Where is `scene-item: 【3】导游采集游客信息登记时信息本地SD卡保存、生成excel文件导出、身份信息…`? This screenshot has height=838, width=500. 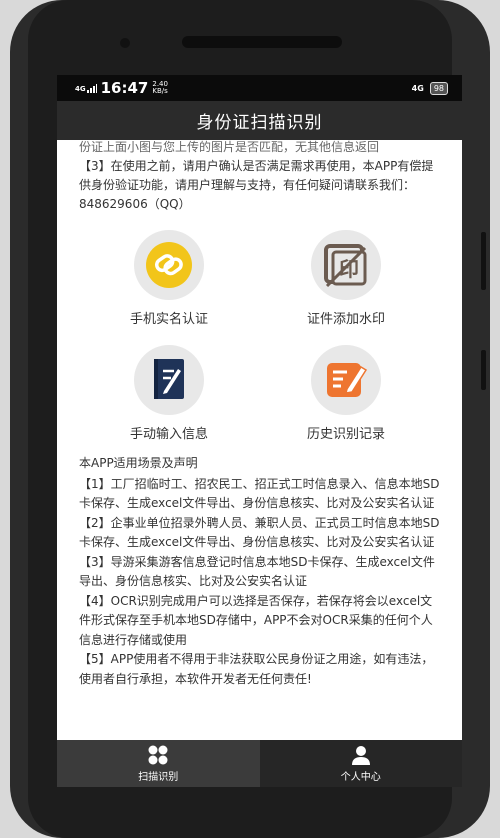
scene-item: 【3】导游采集游客信息登记时信息本地SD卡保存、生成excel文件导出、身份信息… is located at coordinates (257, 571).